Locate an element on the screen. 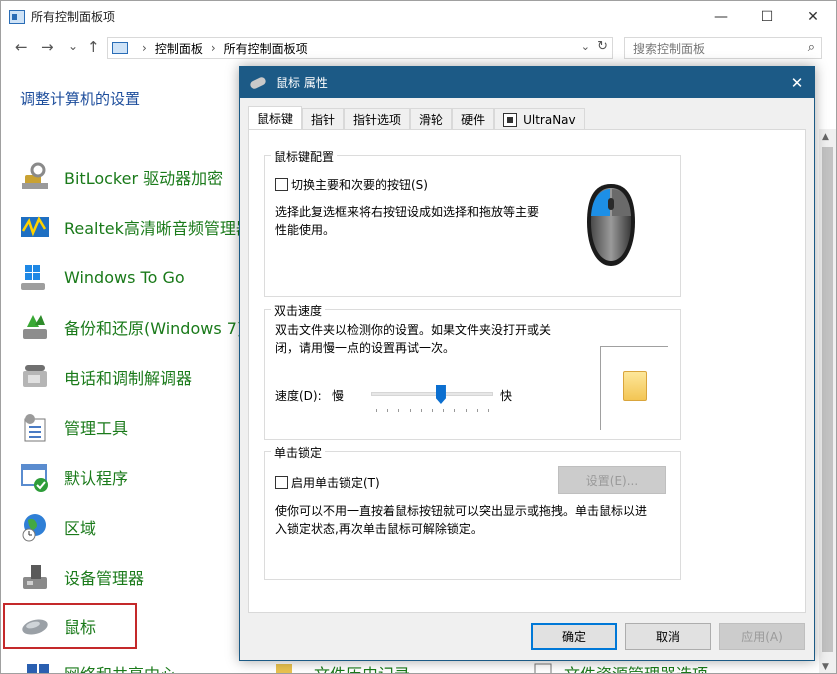  item-region: 区域 is located at coordinates (139, 527).